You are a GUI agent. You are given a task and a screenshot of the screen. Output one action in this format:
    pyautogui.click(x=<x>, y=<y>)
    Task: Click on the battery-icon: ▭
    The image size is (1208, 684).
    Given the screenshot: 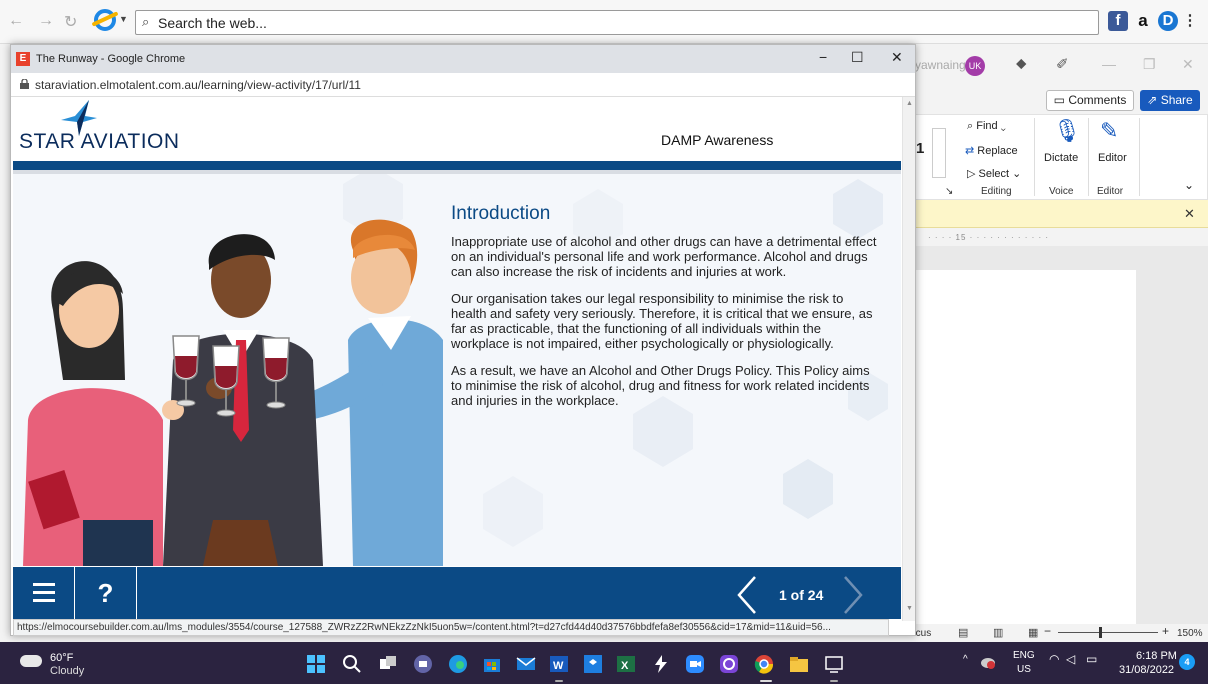 What is the action you would take?
    pyautogui.click(x=1091, y=659)
    